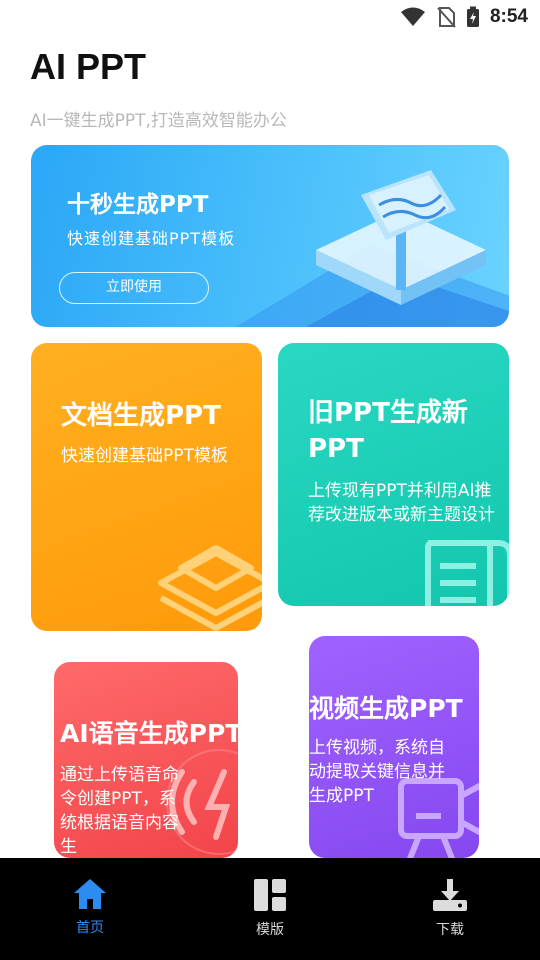  What do you see at coordinates (467, 573) in the screenshot?
I see `document-icon` at bounding box center [467, 573].